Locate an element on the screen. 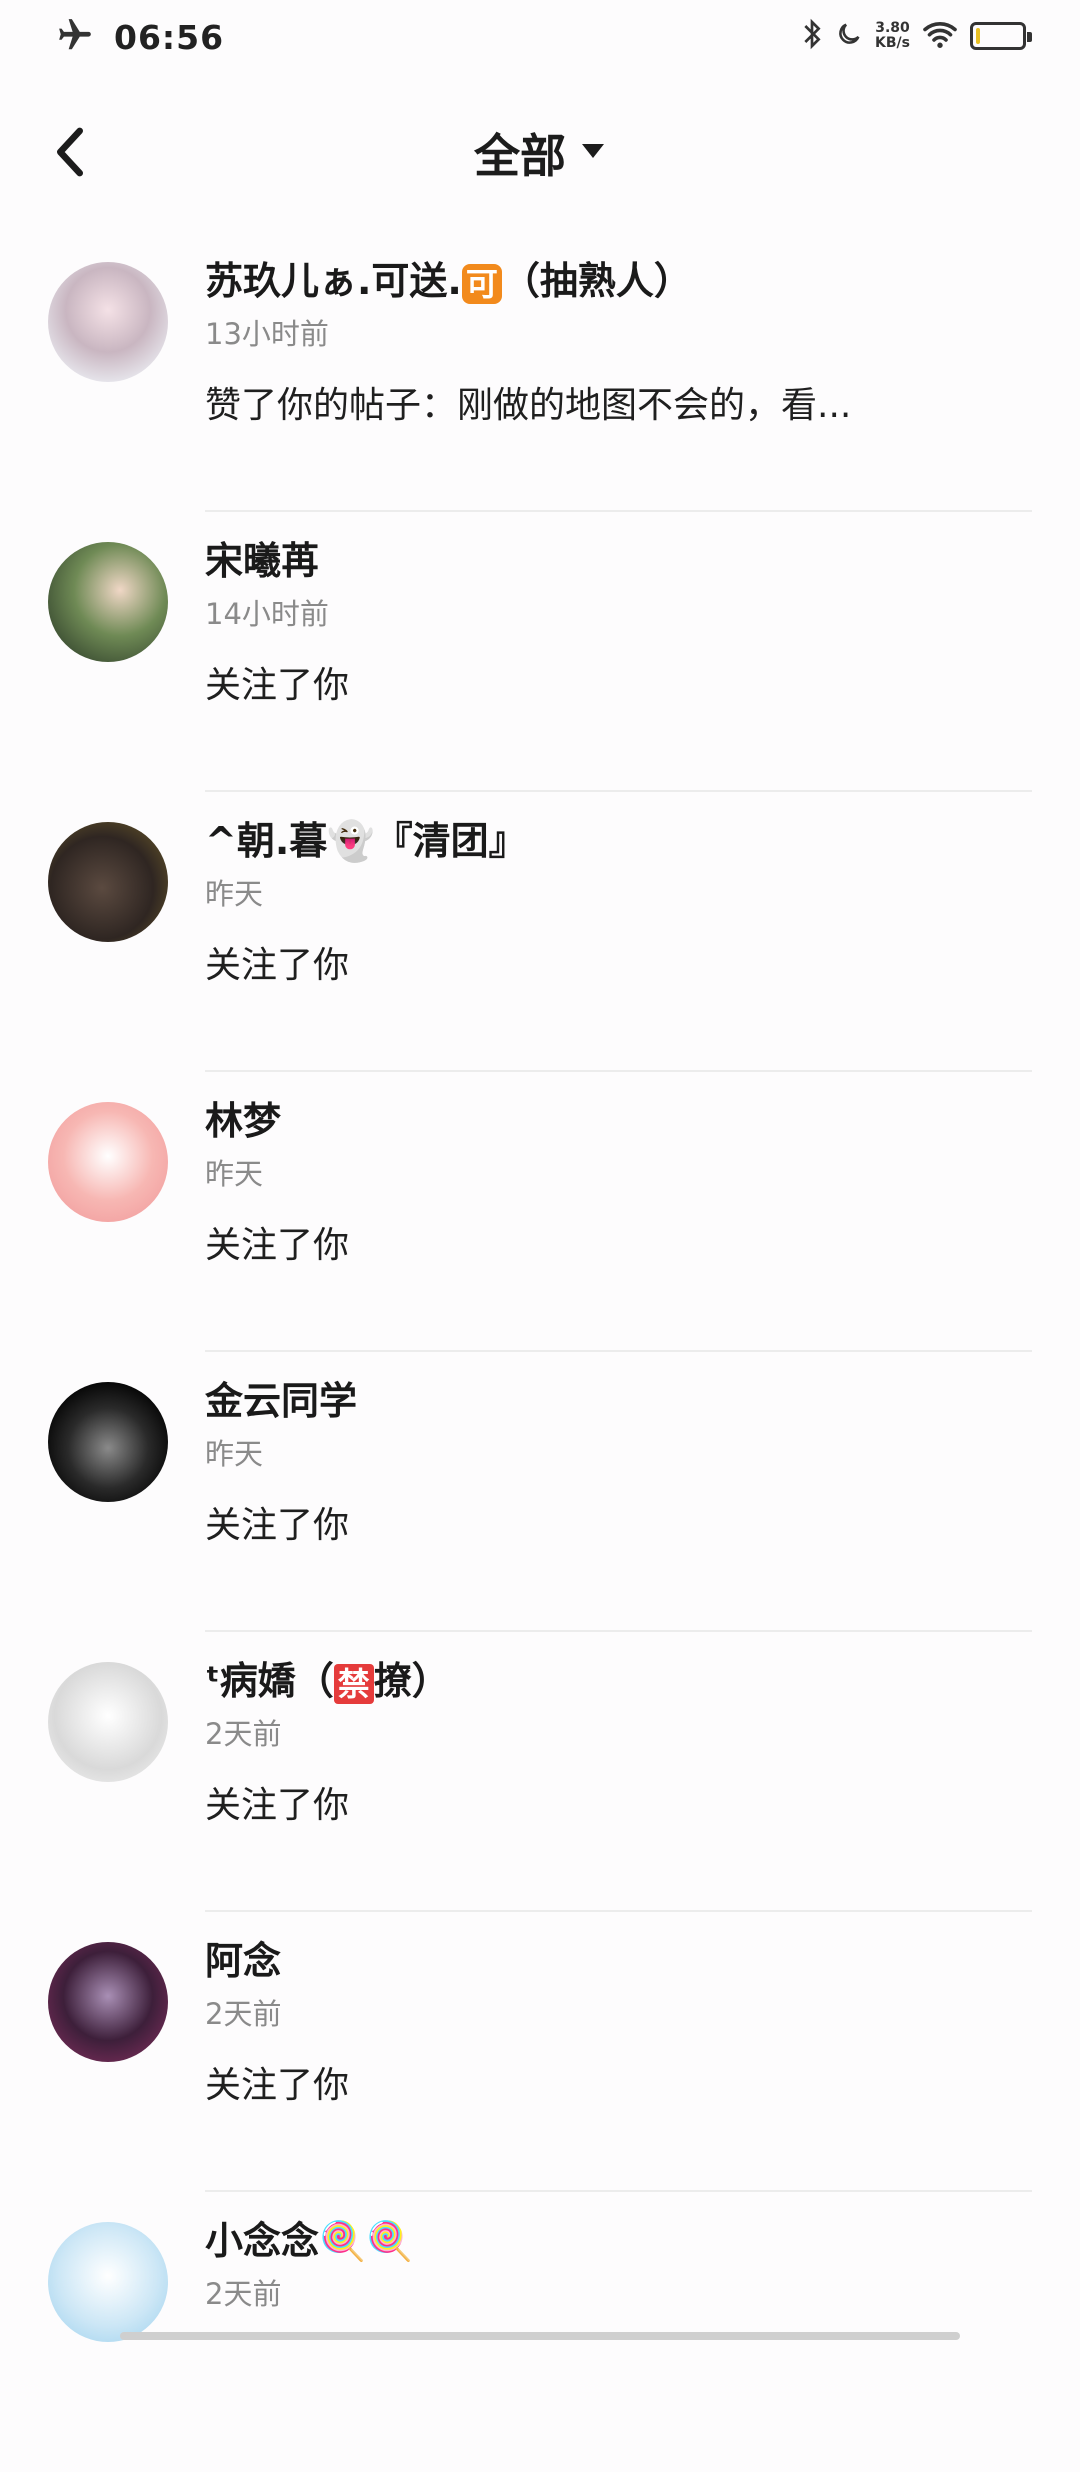 The image size is (1080, 2472). bluetooth-icon is located at coordinates (812, 36).